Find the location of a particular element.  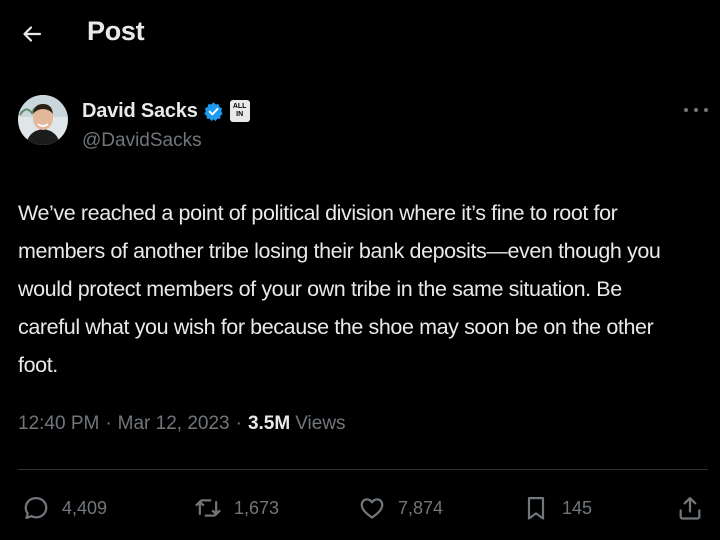

tweet-time: 12:40 PM is located at coordinates (58, 424).